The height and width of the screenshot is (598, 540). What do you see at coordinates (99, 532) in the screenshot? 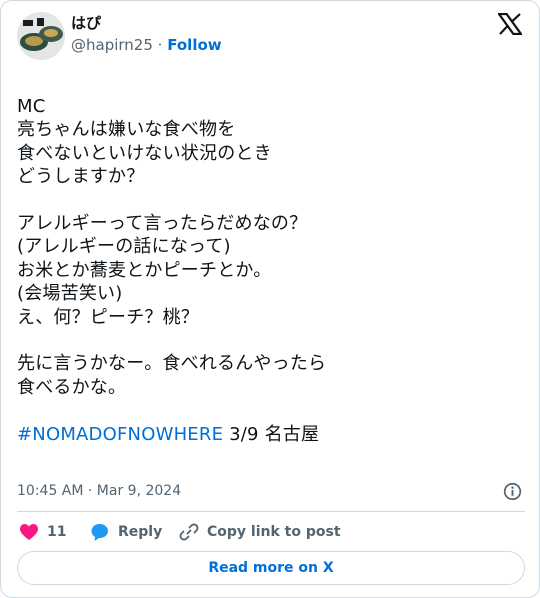
I see `reply-bubble-icon` at bounding box center [99, 532].